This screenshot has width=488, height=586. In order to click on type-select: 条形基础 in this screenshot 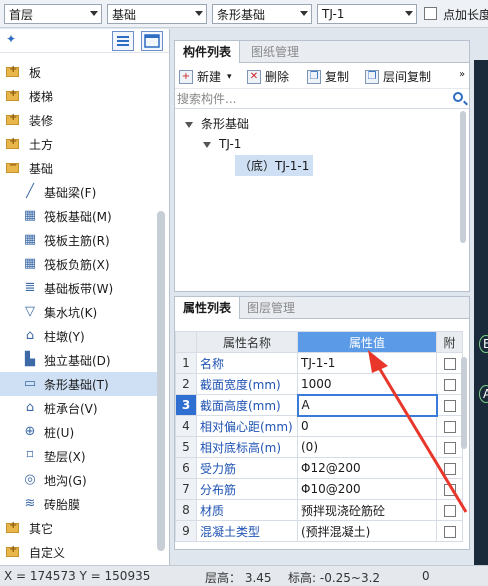, I will do `click(262, 14)`.